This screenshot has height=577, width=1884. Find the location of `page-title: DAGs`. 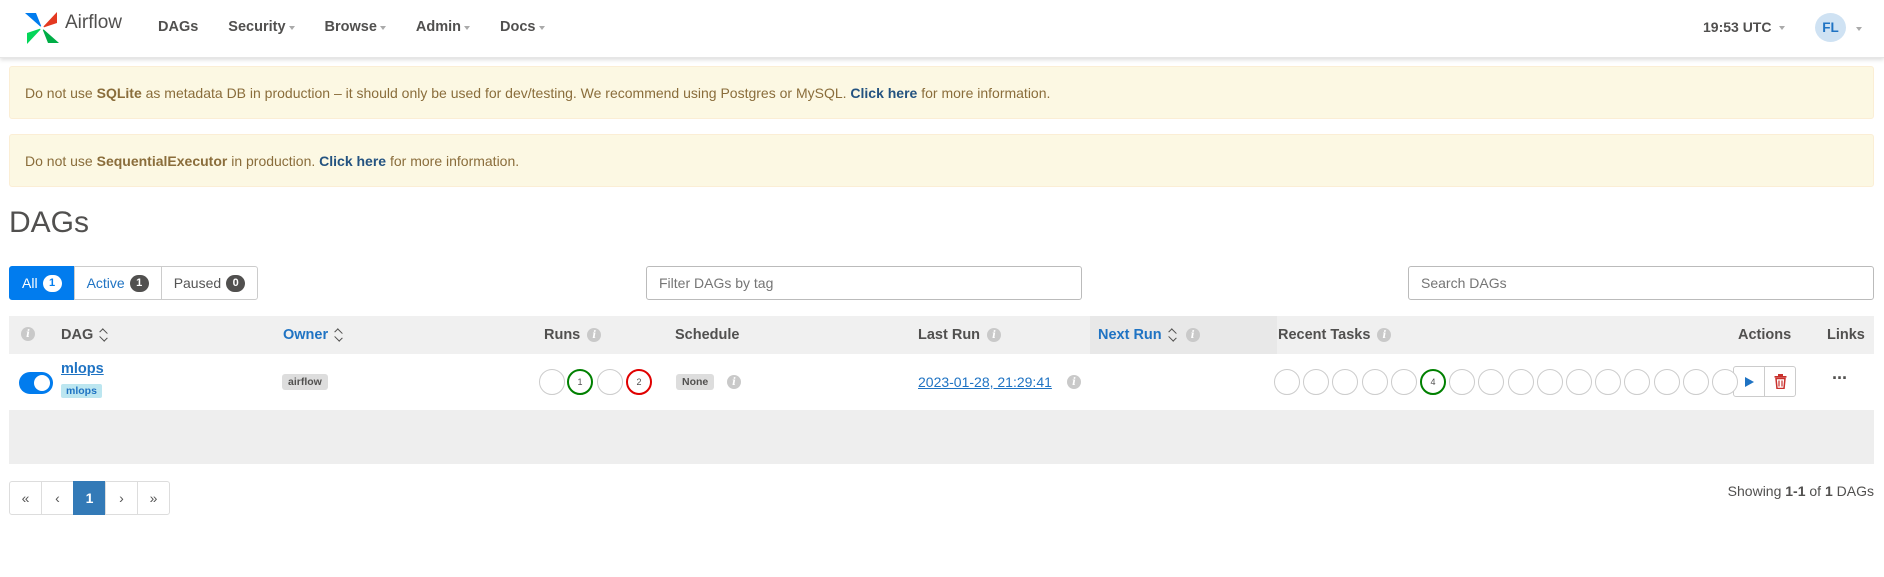

page-title: DAGs is located at coordinates (49, 222).